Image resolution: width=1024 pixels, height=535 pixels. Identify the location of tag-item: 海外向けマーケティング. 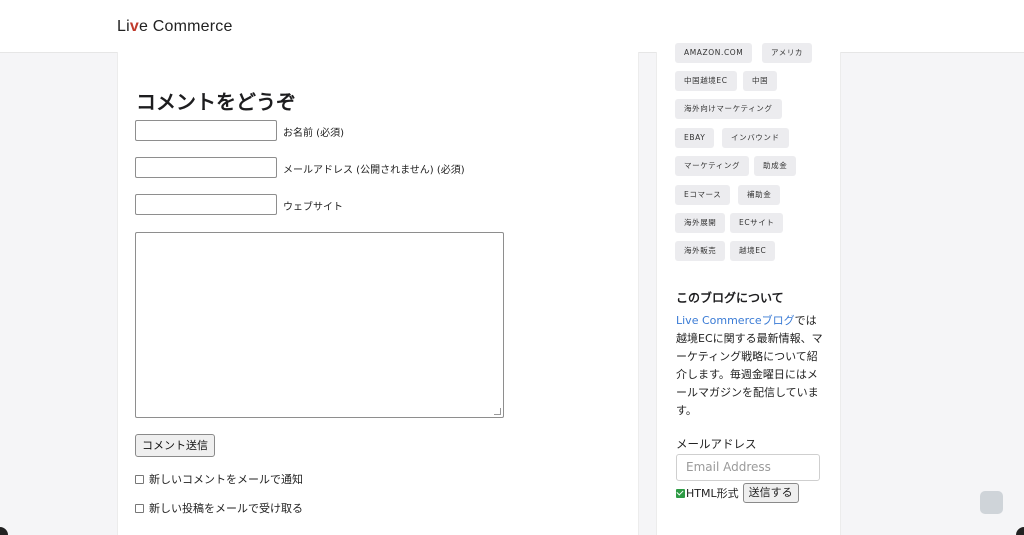
(728, 109).